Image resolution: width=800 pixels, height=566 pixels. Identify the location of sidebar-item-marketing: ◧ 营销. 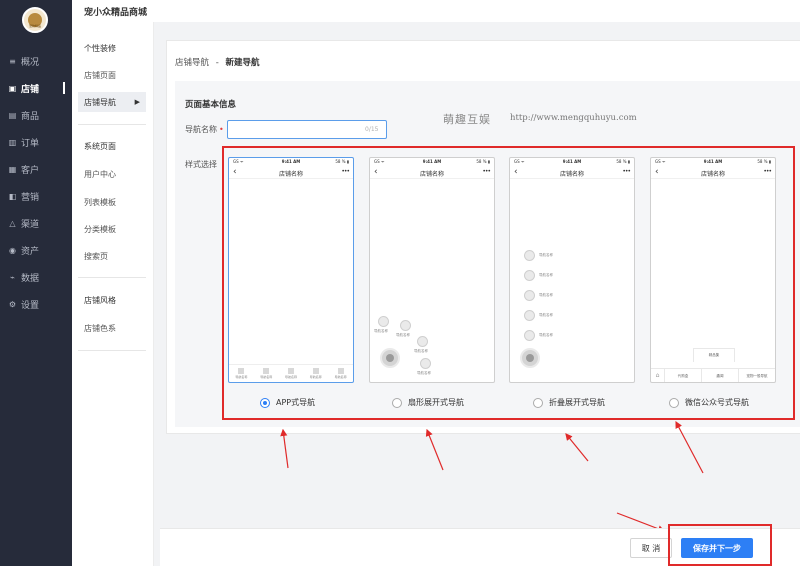
(36, 196).